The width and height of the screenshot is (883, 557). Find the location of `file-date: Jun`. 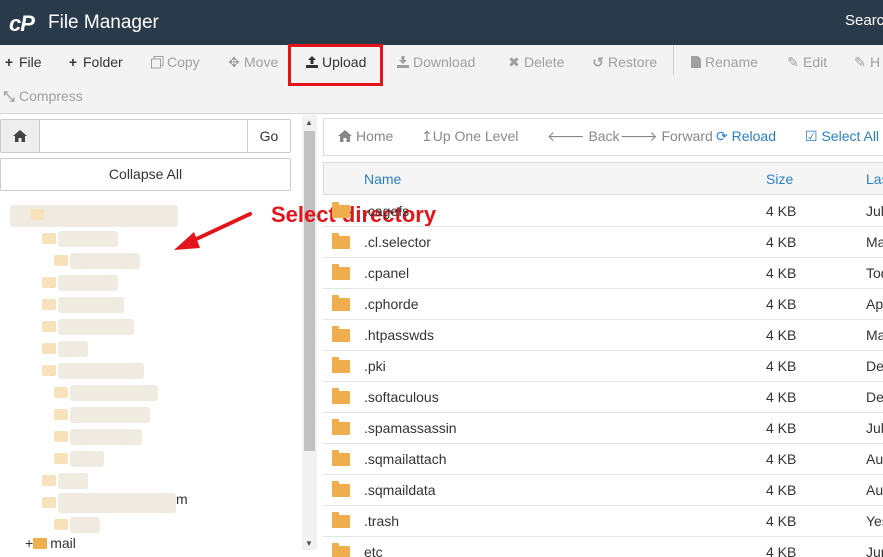

file-date: Jun is located at coordinates (874, 550).